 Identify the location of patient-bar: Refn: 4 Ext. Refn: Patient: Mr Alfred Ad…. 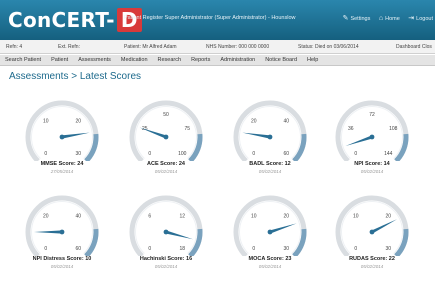
(217, 47).